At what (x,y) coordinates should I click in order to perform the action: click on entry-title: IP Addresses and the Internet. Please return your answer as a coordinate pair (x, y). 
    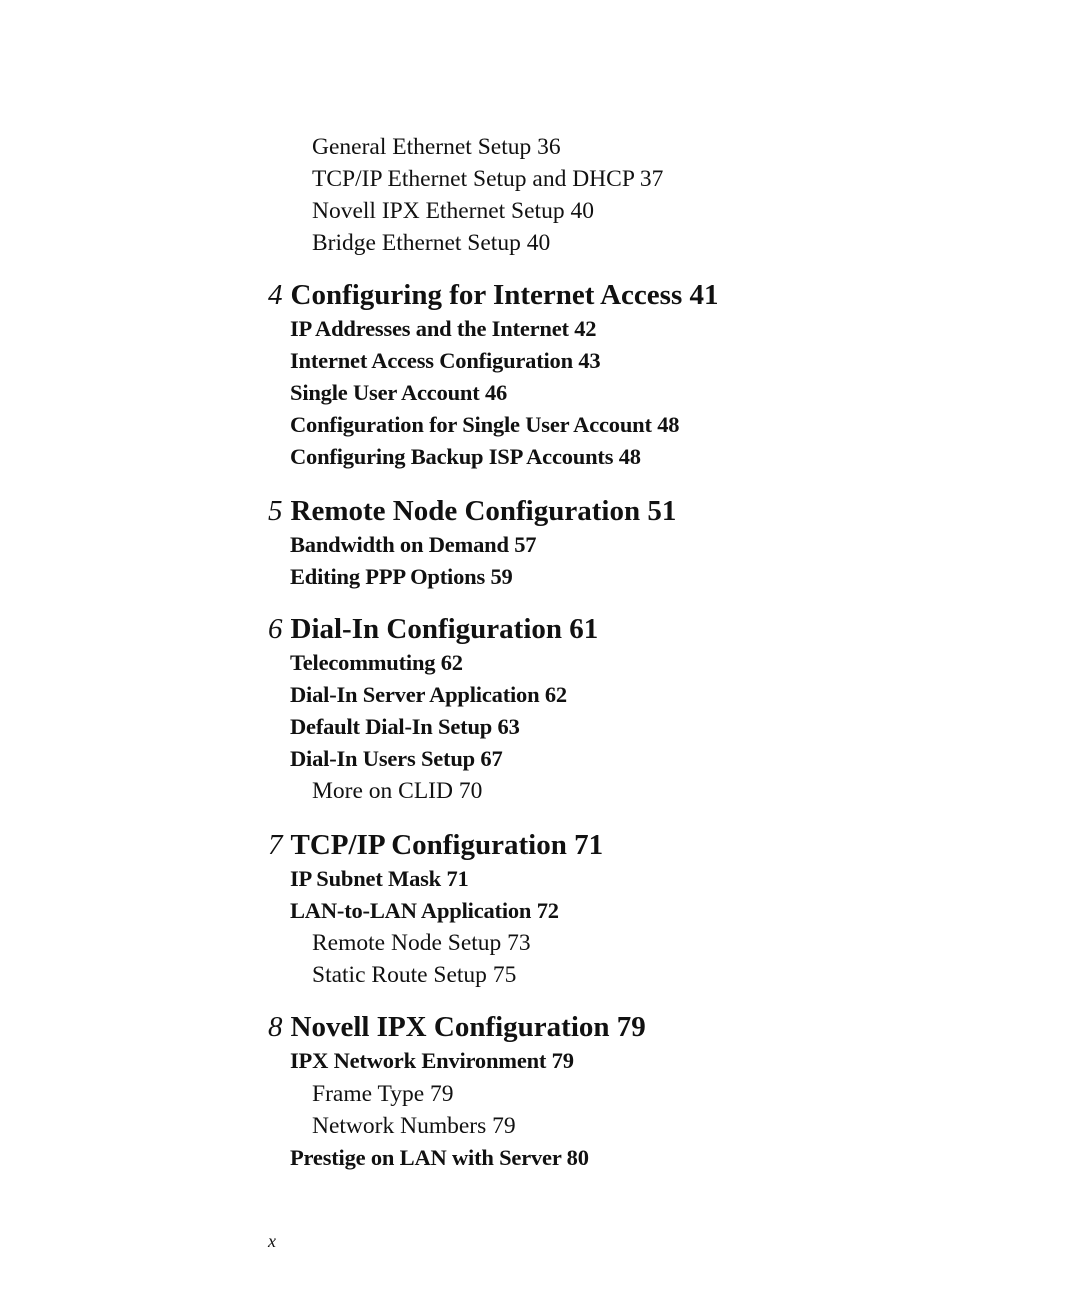
    Looking at the image, I should click on (429, 328).